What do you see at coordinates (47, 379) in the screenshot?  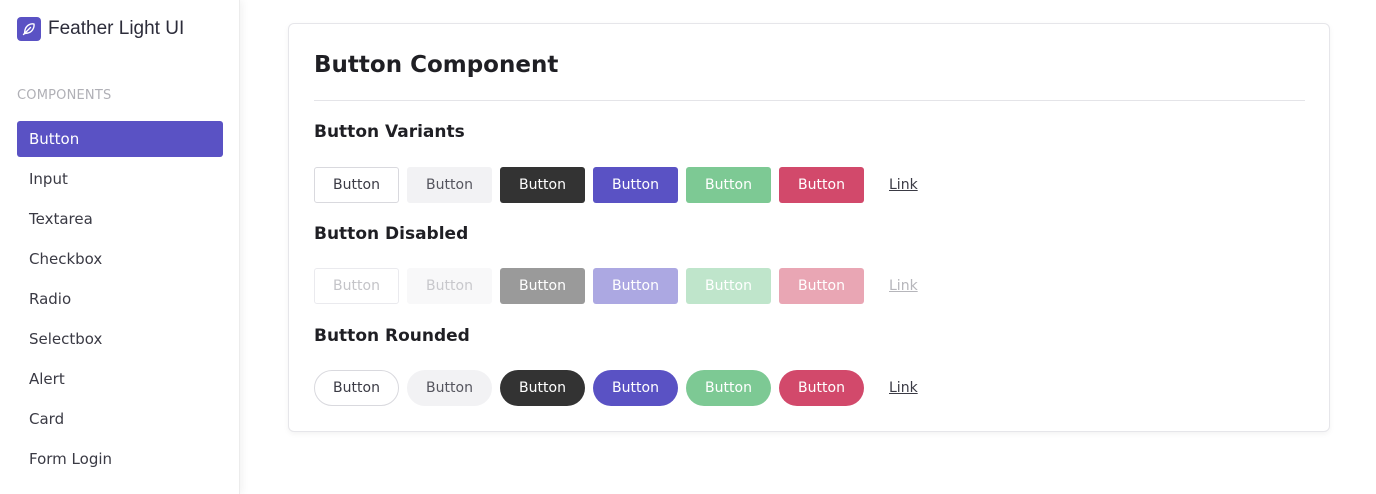 I see `sidebar-item-label: Alert` at bounding box center [47, 379].